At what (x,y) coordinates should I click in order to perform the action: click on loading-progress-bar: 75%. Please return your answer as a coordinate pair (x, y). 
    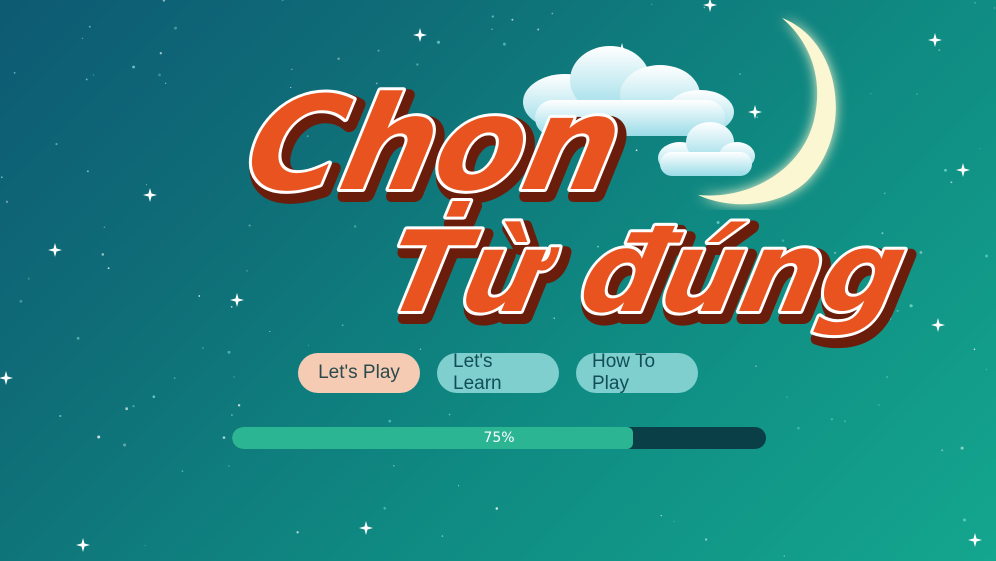
    Looking at the image, I should click on (499, 438).